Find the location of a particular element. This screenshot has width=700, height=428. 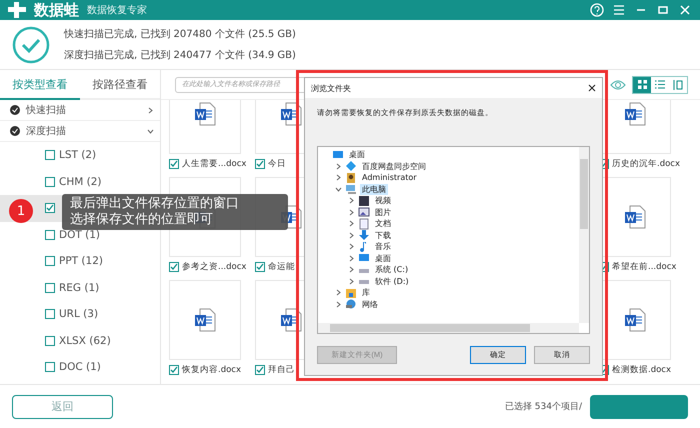

folder-tree-item: 文档 is located at coordinates (383, 224).